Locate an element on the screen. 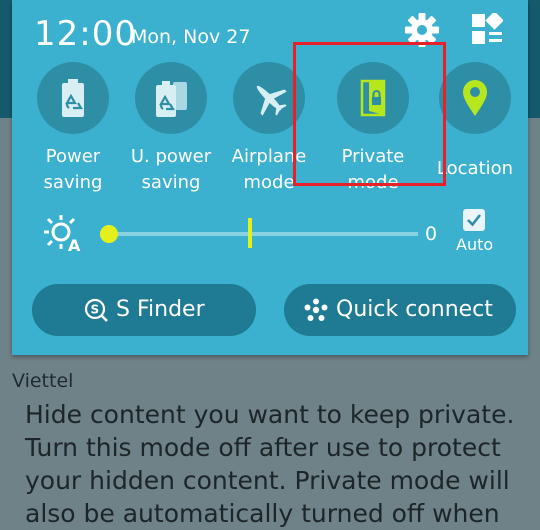 The height and width of the screenshot is (530, 540). carrier-label: Viettel is located at coordinates (43, 381).